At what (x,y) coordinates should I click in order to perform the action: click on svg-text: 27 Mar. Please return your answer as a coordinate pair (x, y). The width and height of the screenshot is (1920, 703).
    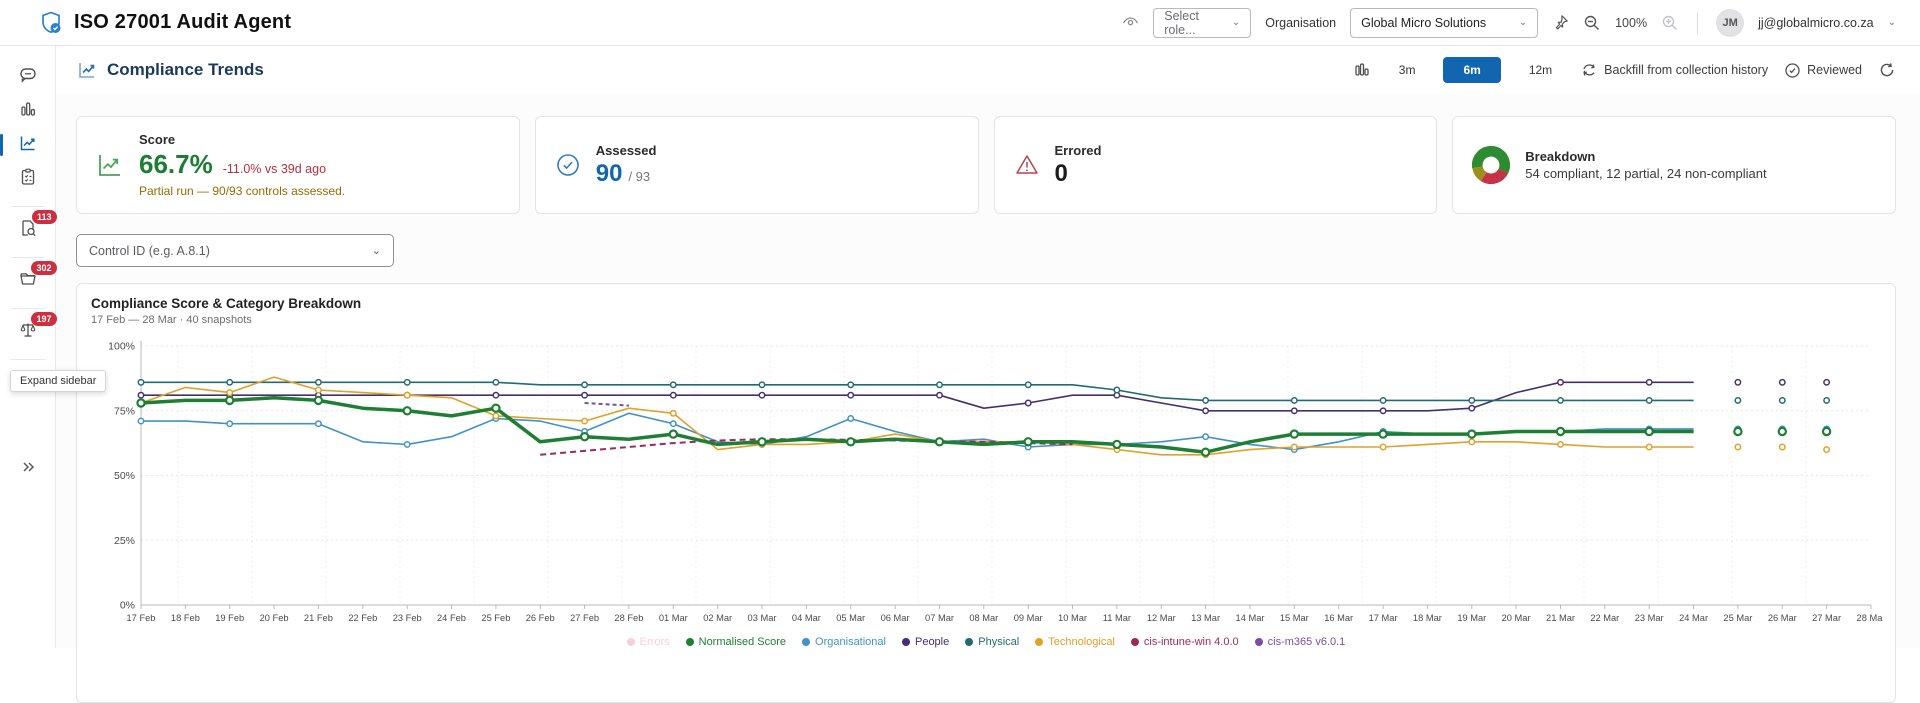
    Looking at the image, I should click on (1826, 618).